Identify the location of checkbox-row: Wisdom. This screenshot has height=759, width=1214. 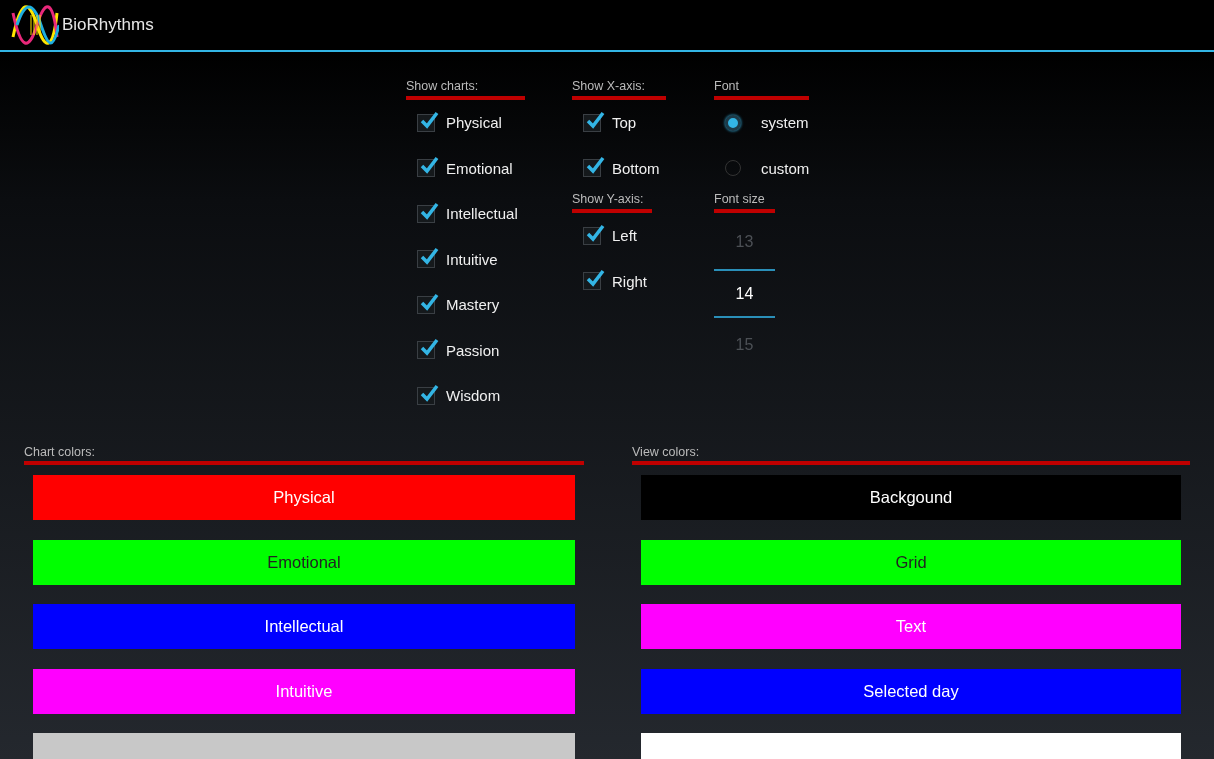
(453, 396).